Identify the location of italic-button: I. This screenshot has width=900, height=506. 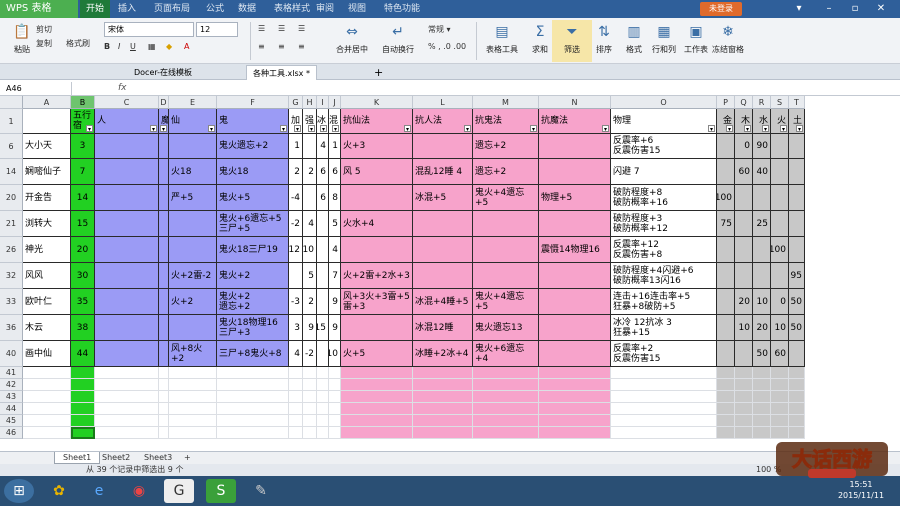
(119, 46).